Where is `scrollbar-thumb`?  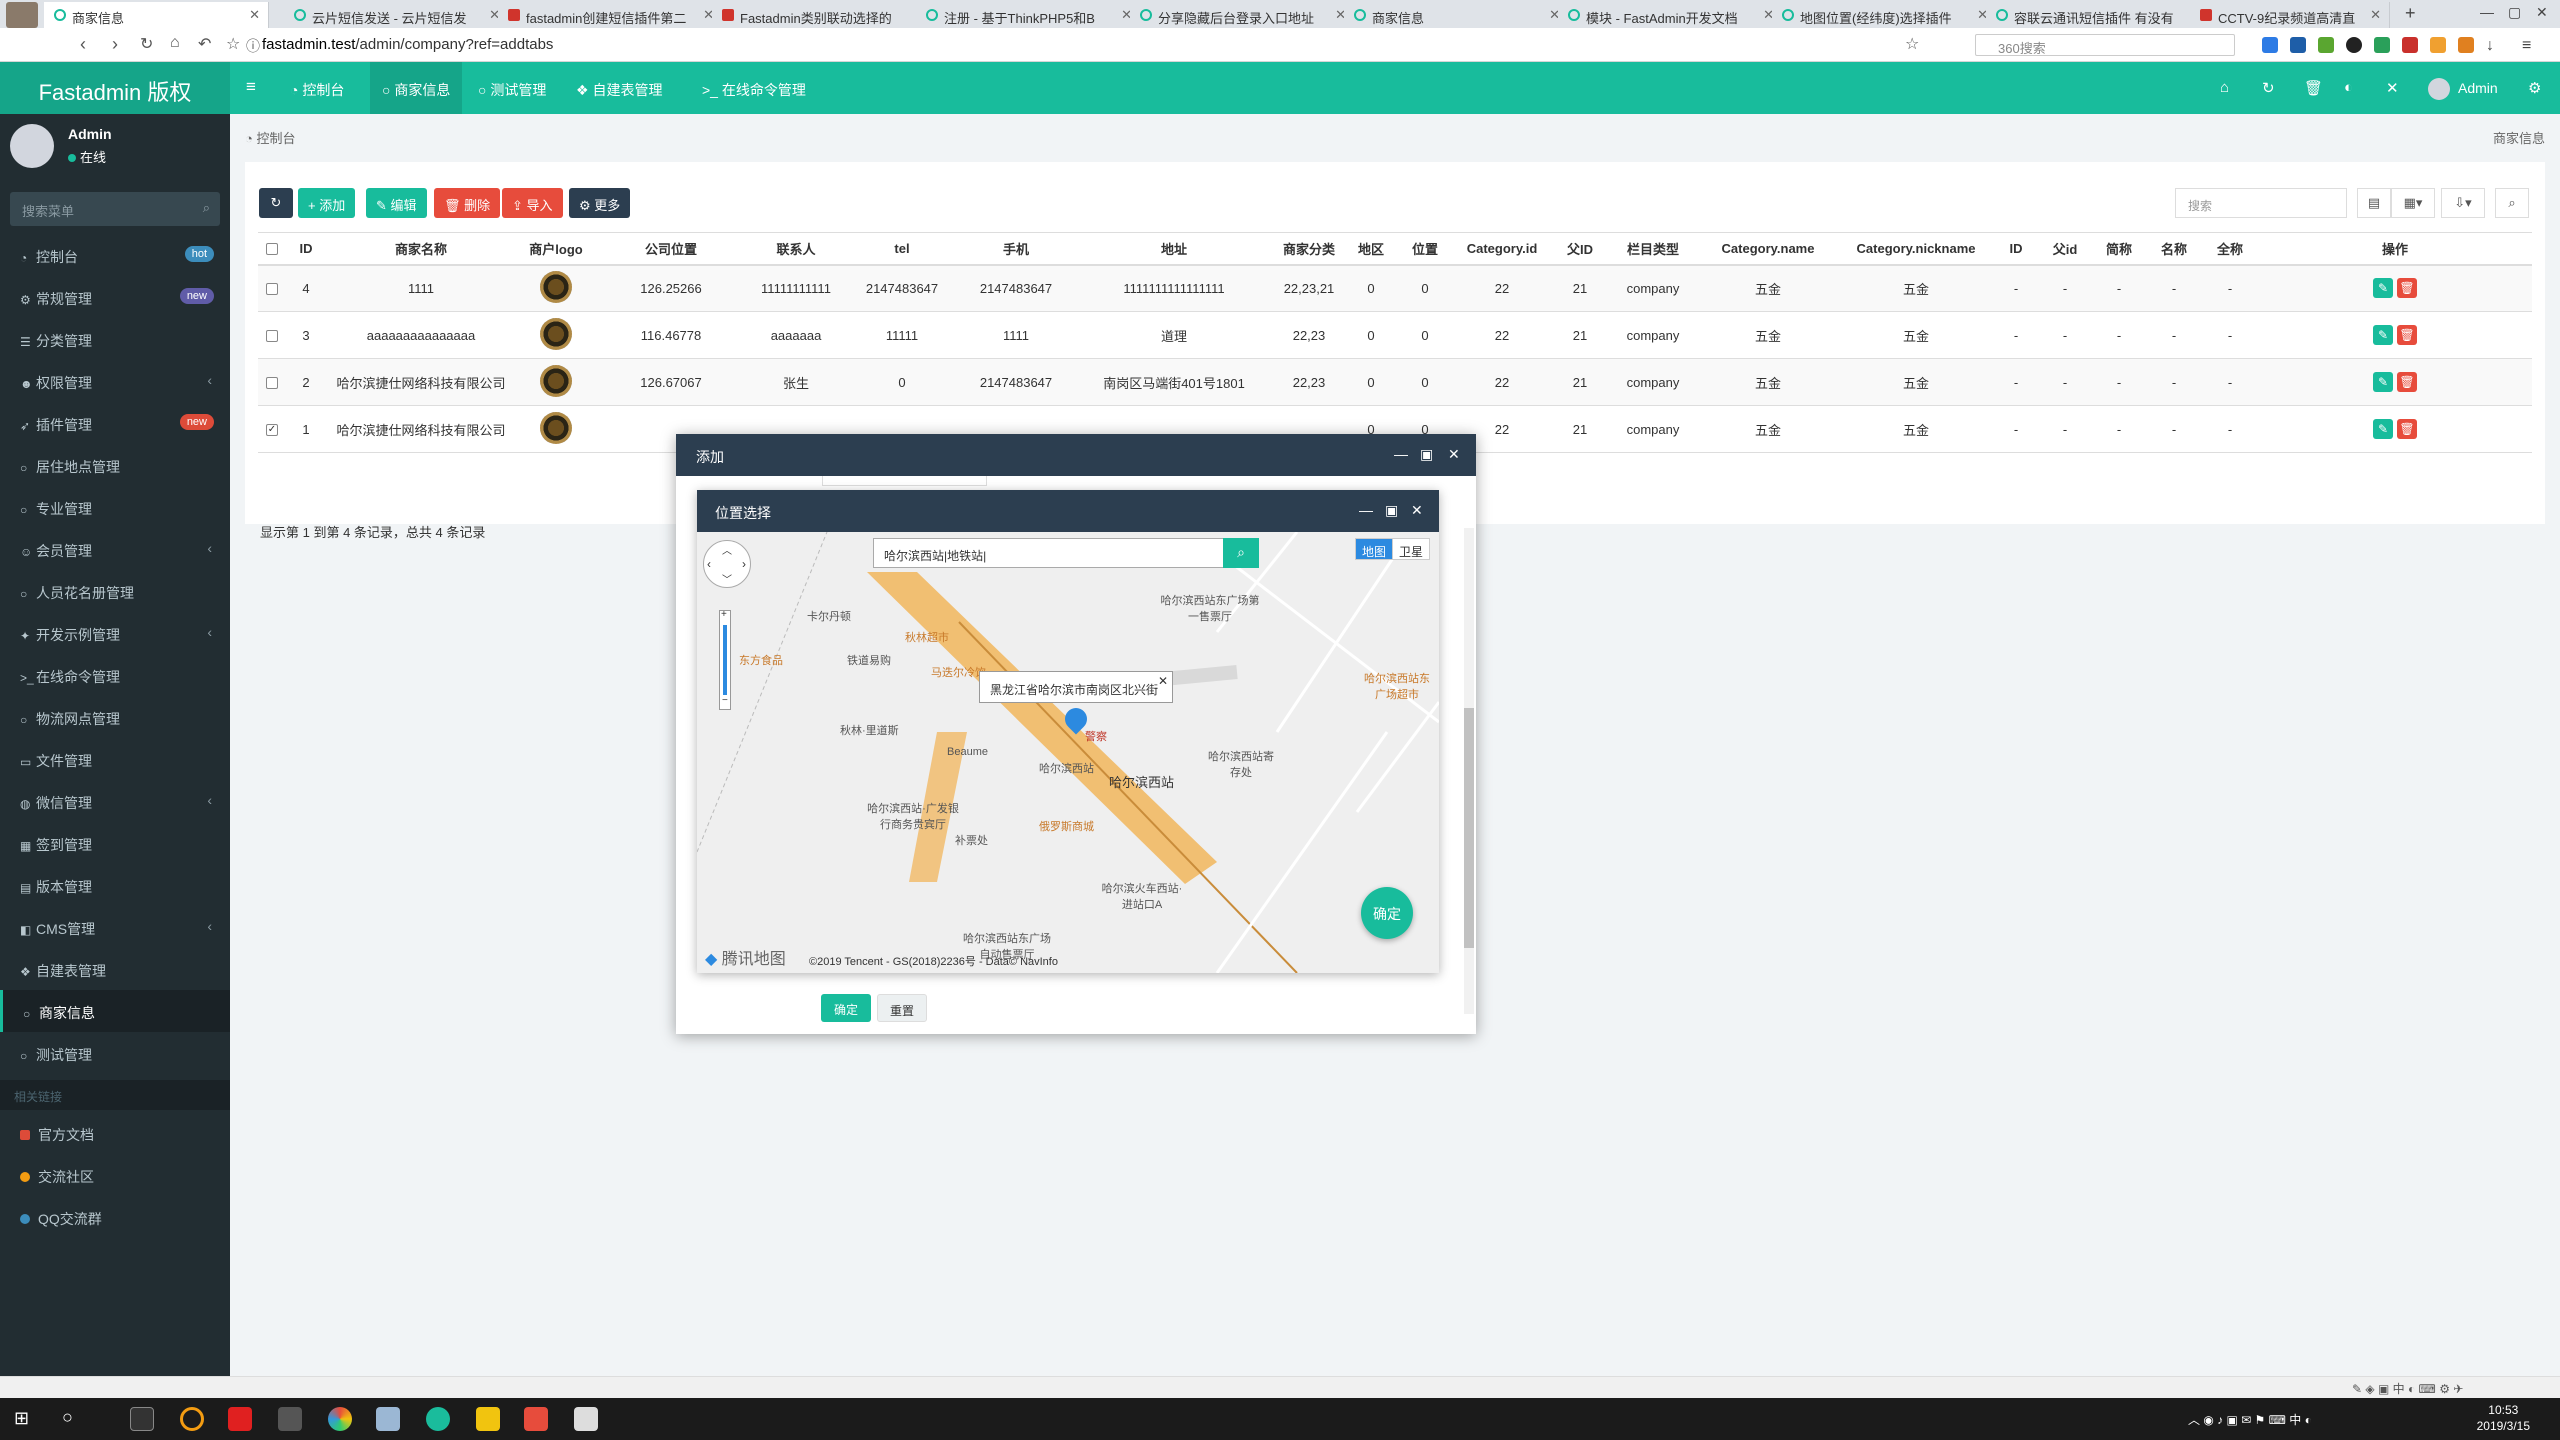
scrollbar-thumb is located at coordinates (1469, 828).